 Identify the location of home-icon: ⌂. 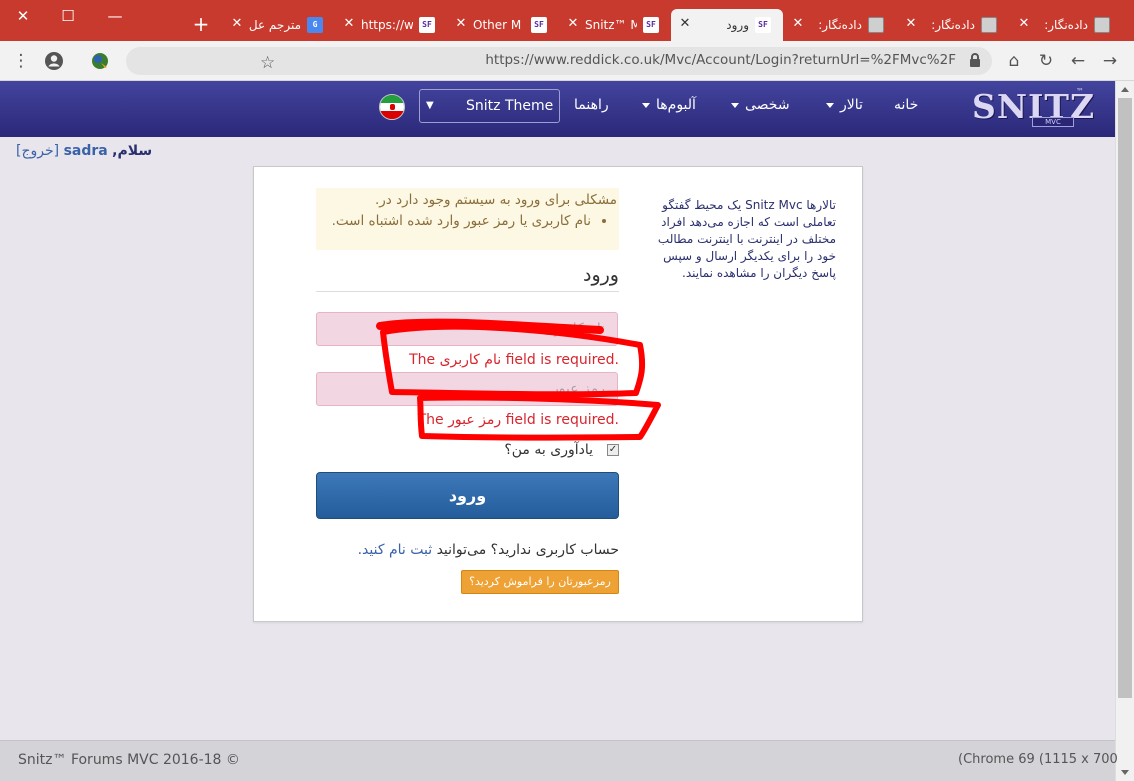
(1014, 61).